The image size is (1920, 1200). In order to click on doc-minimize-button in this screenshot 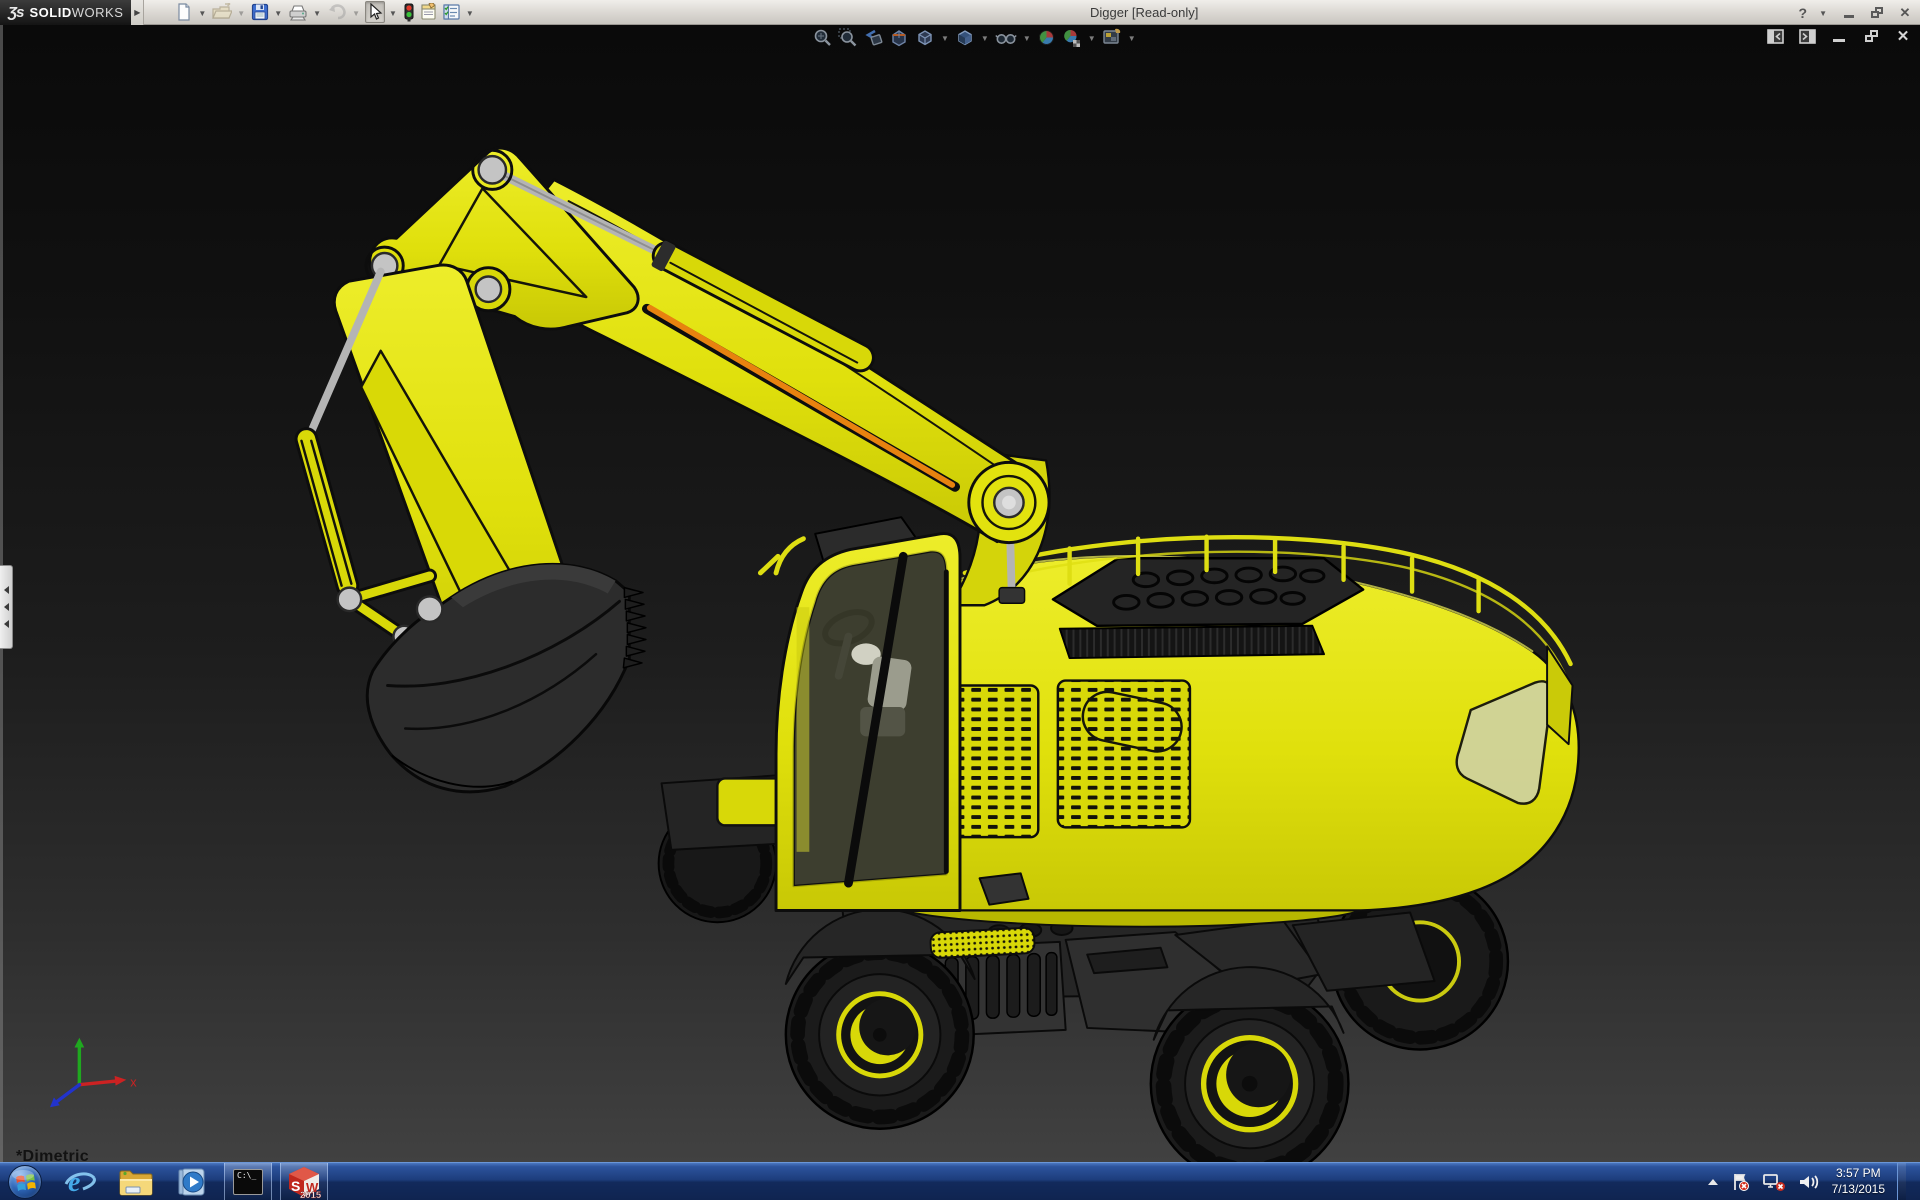, I will do `click(1839, 36)`.